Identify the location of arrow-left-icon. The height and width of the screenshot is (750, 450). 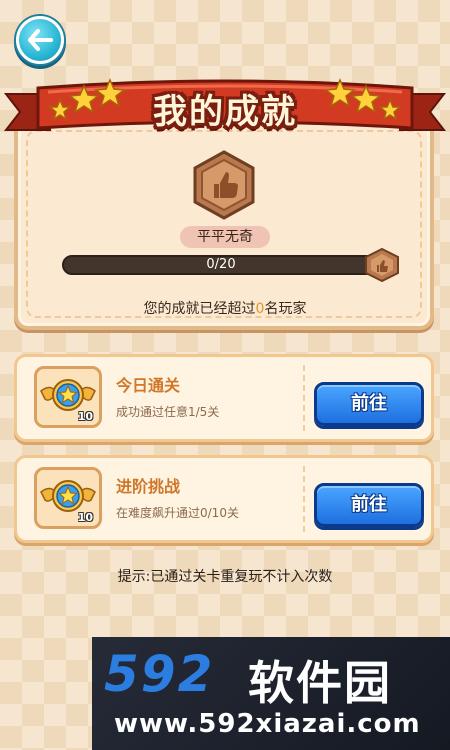
(40, 40).